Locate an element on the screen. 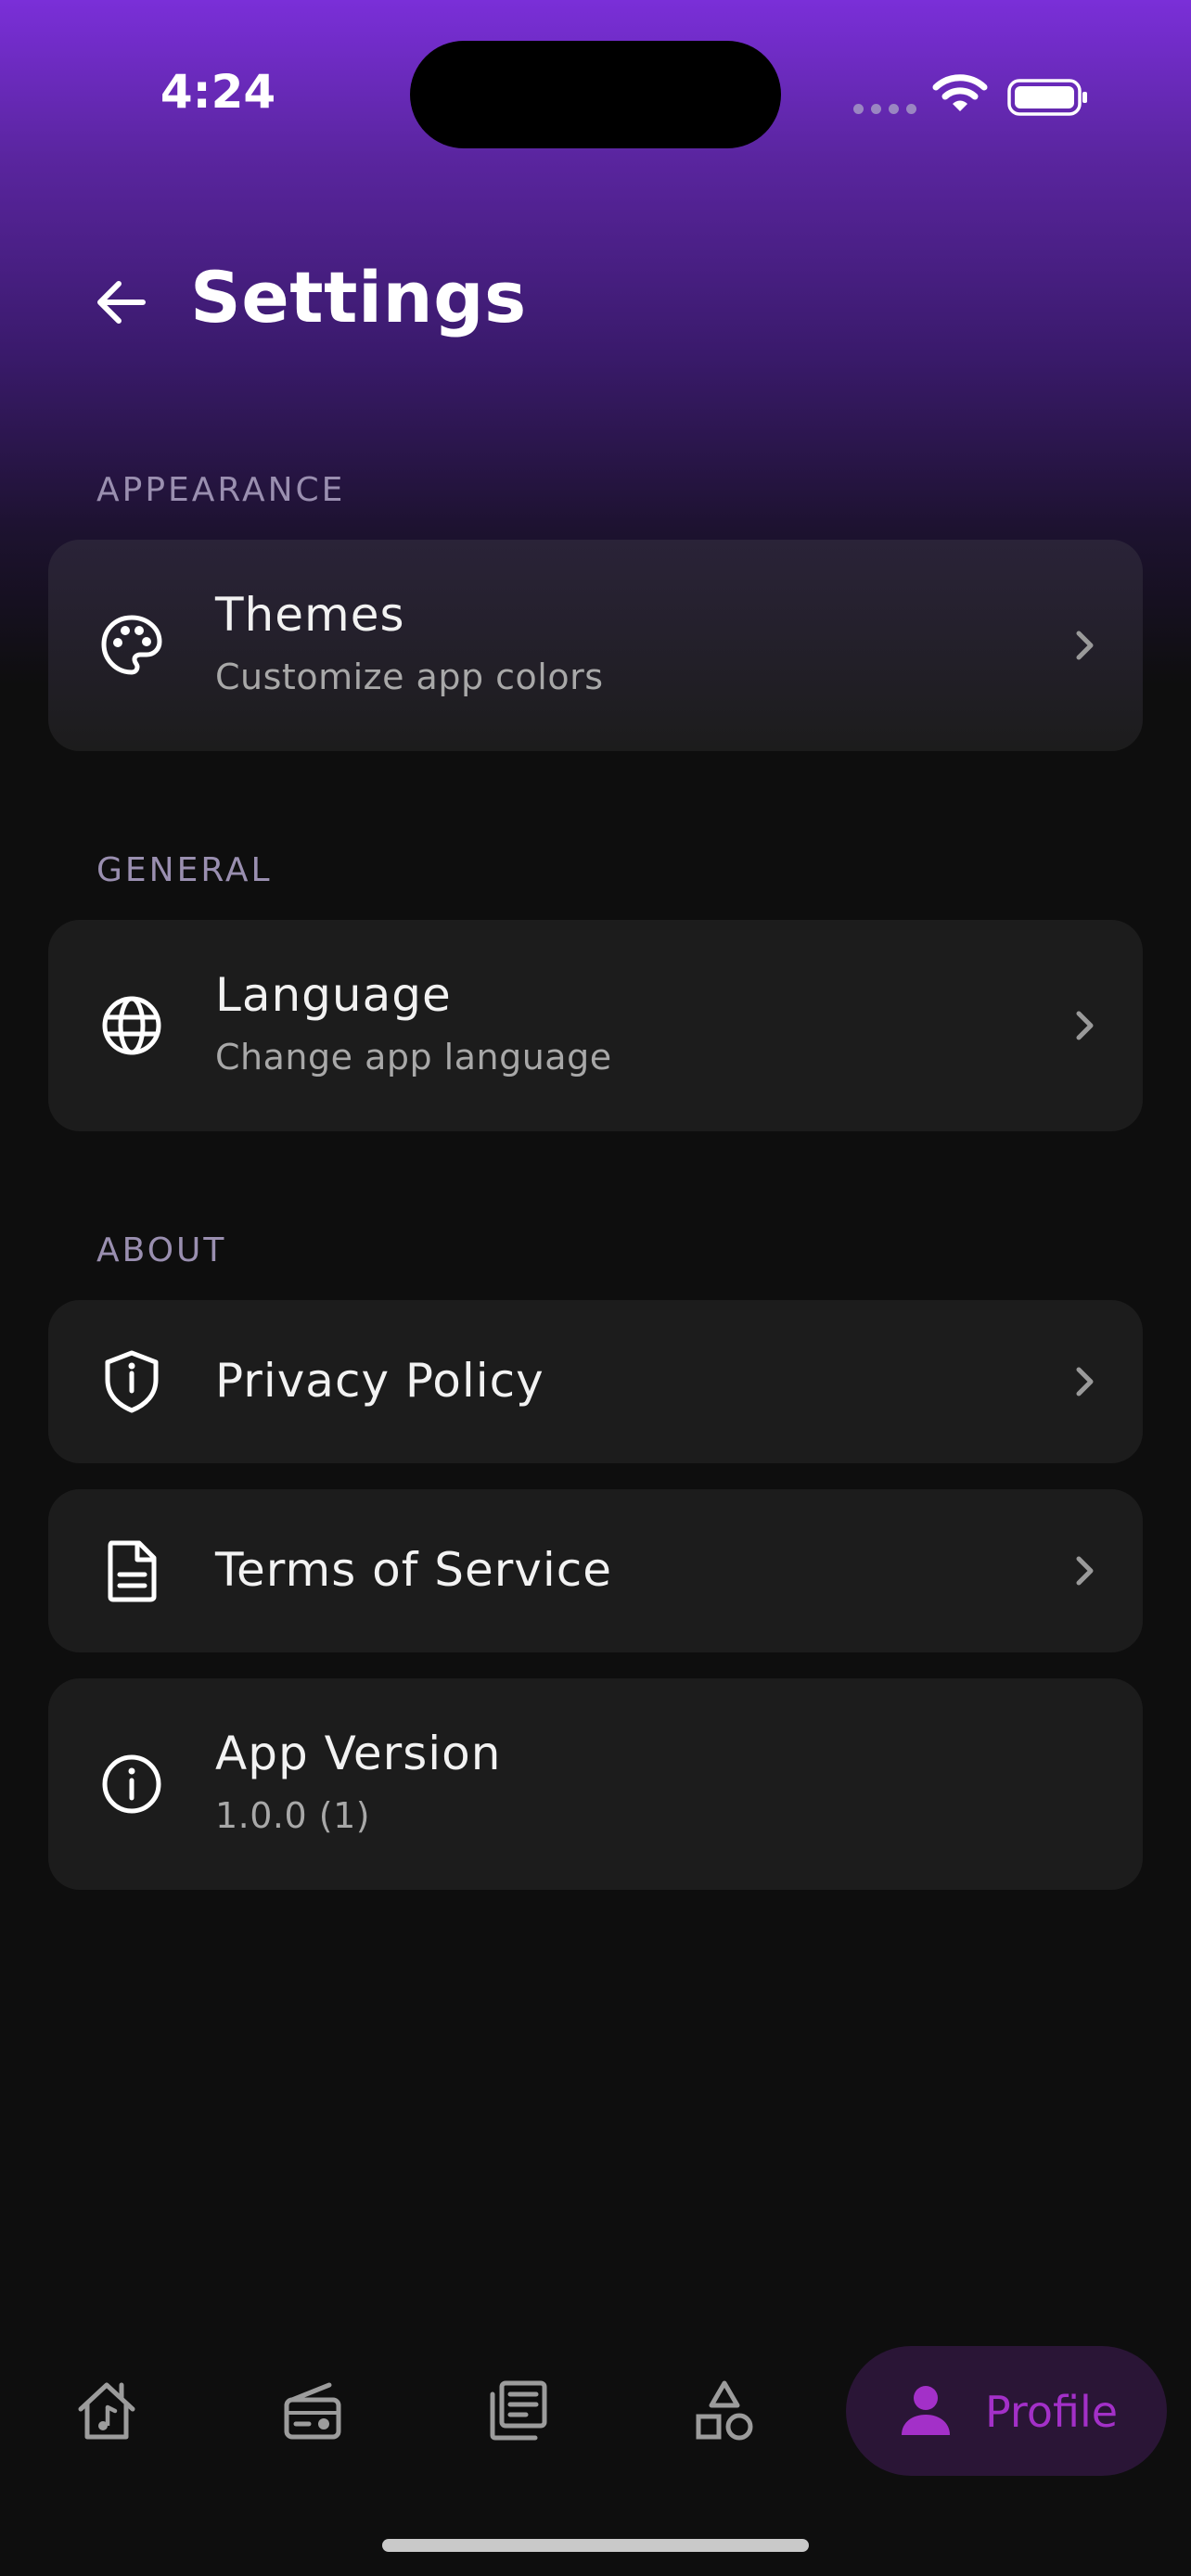 This screenshot has width=1191, height=2576. header: Settings is located at coordinates (595, 306).